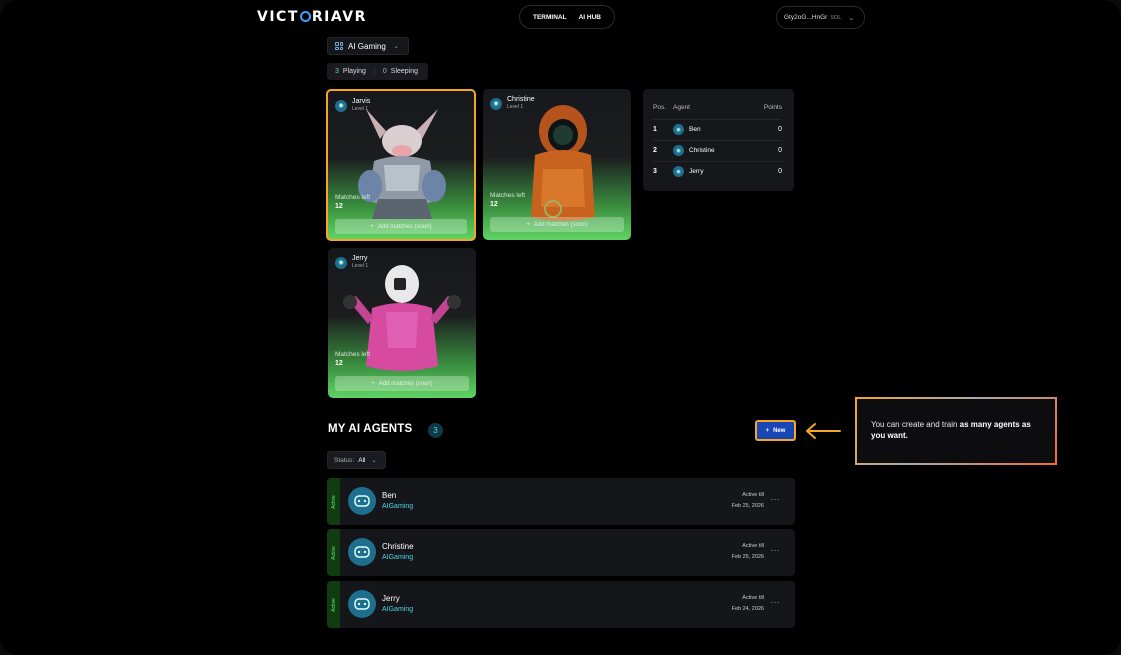 The image size is (1121, 655). Describe the element at coordinates (717, 107) in the screenshot. I see `leaderboard-header: Pos. Agent Points` at that location.